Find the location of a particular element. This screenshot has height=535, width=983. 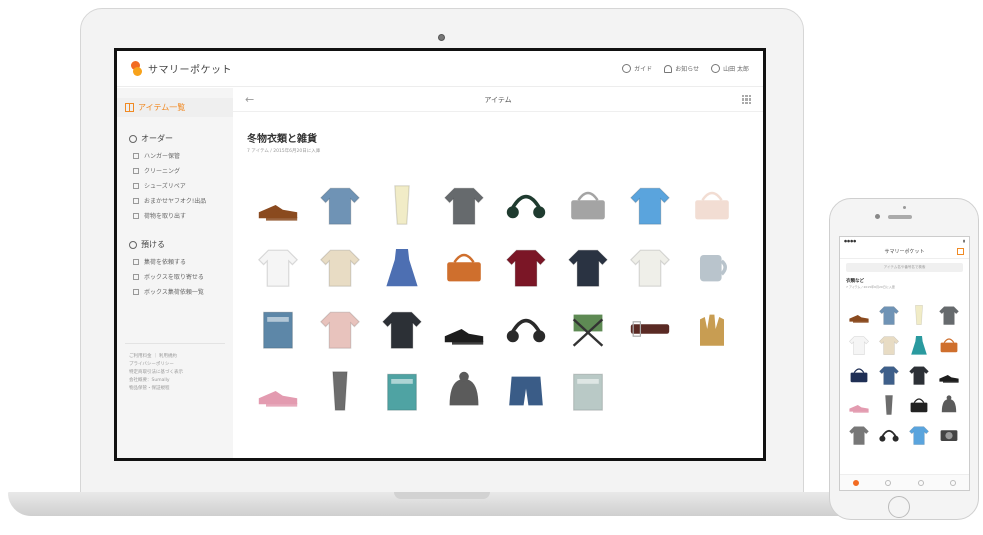

content-topbar: ← アイテム is located at coordinates (498, 100).